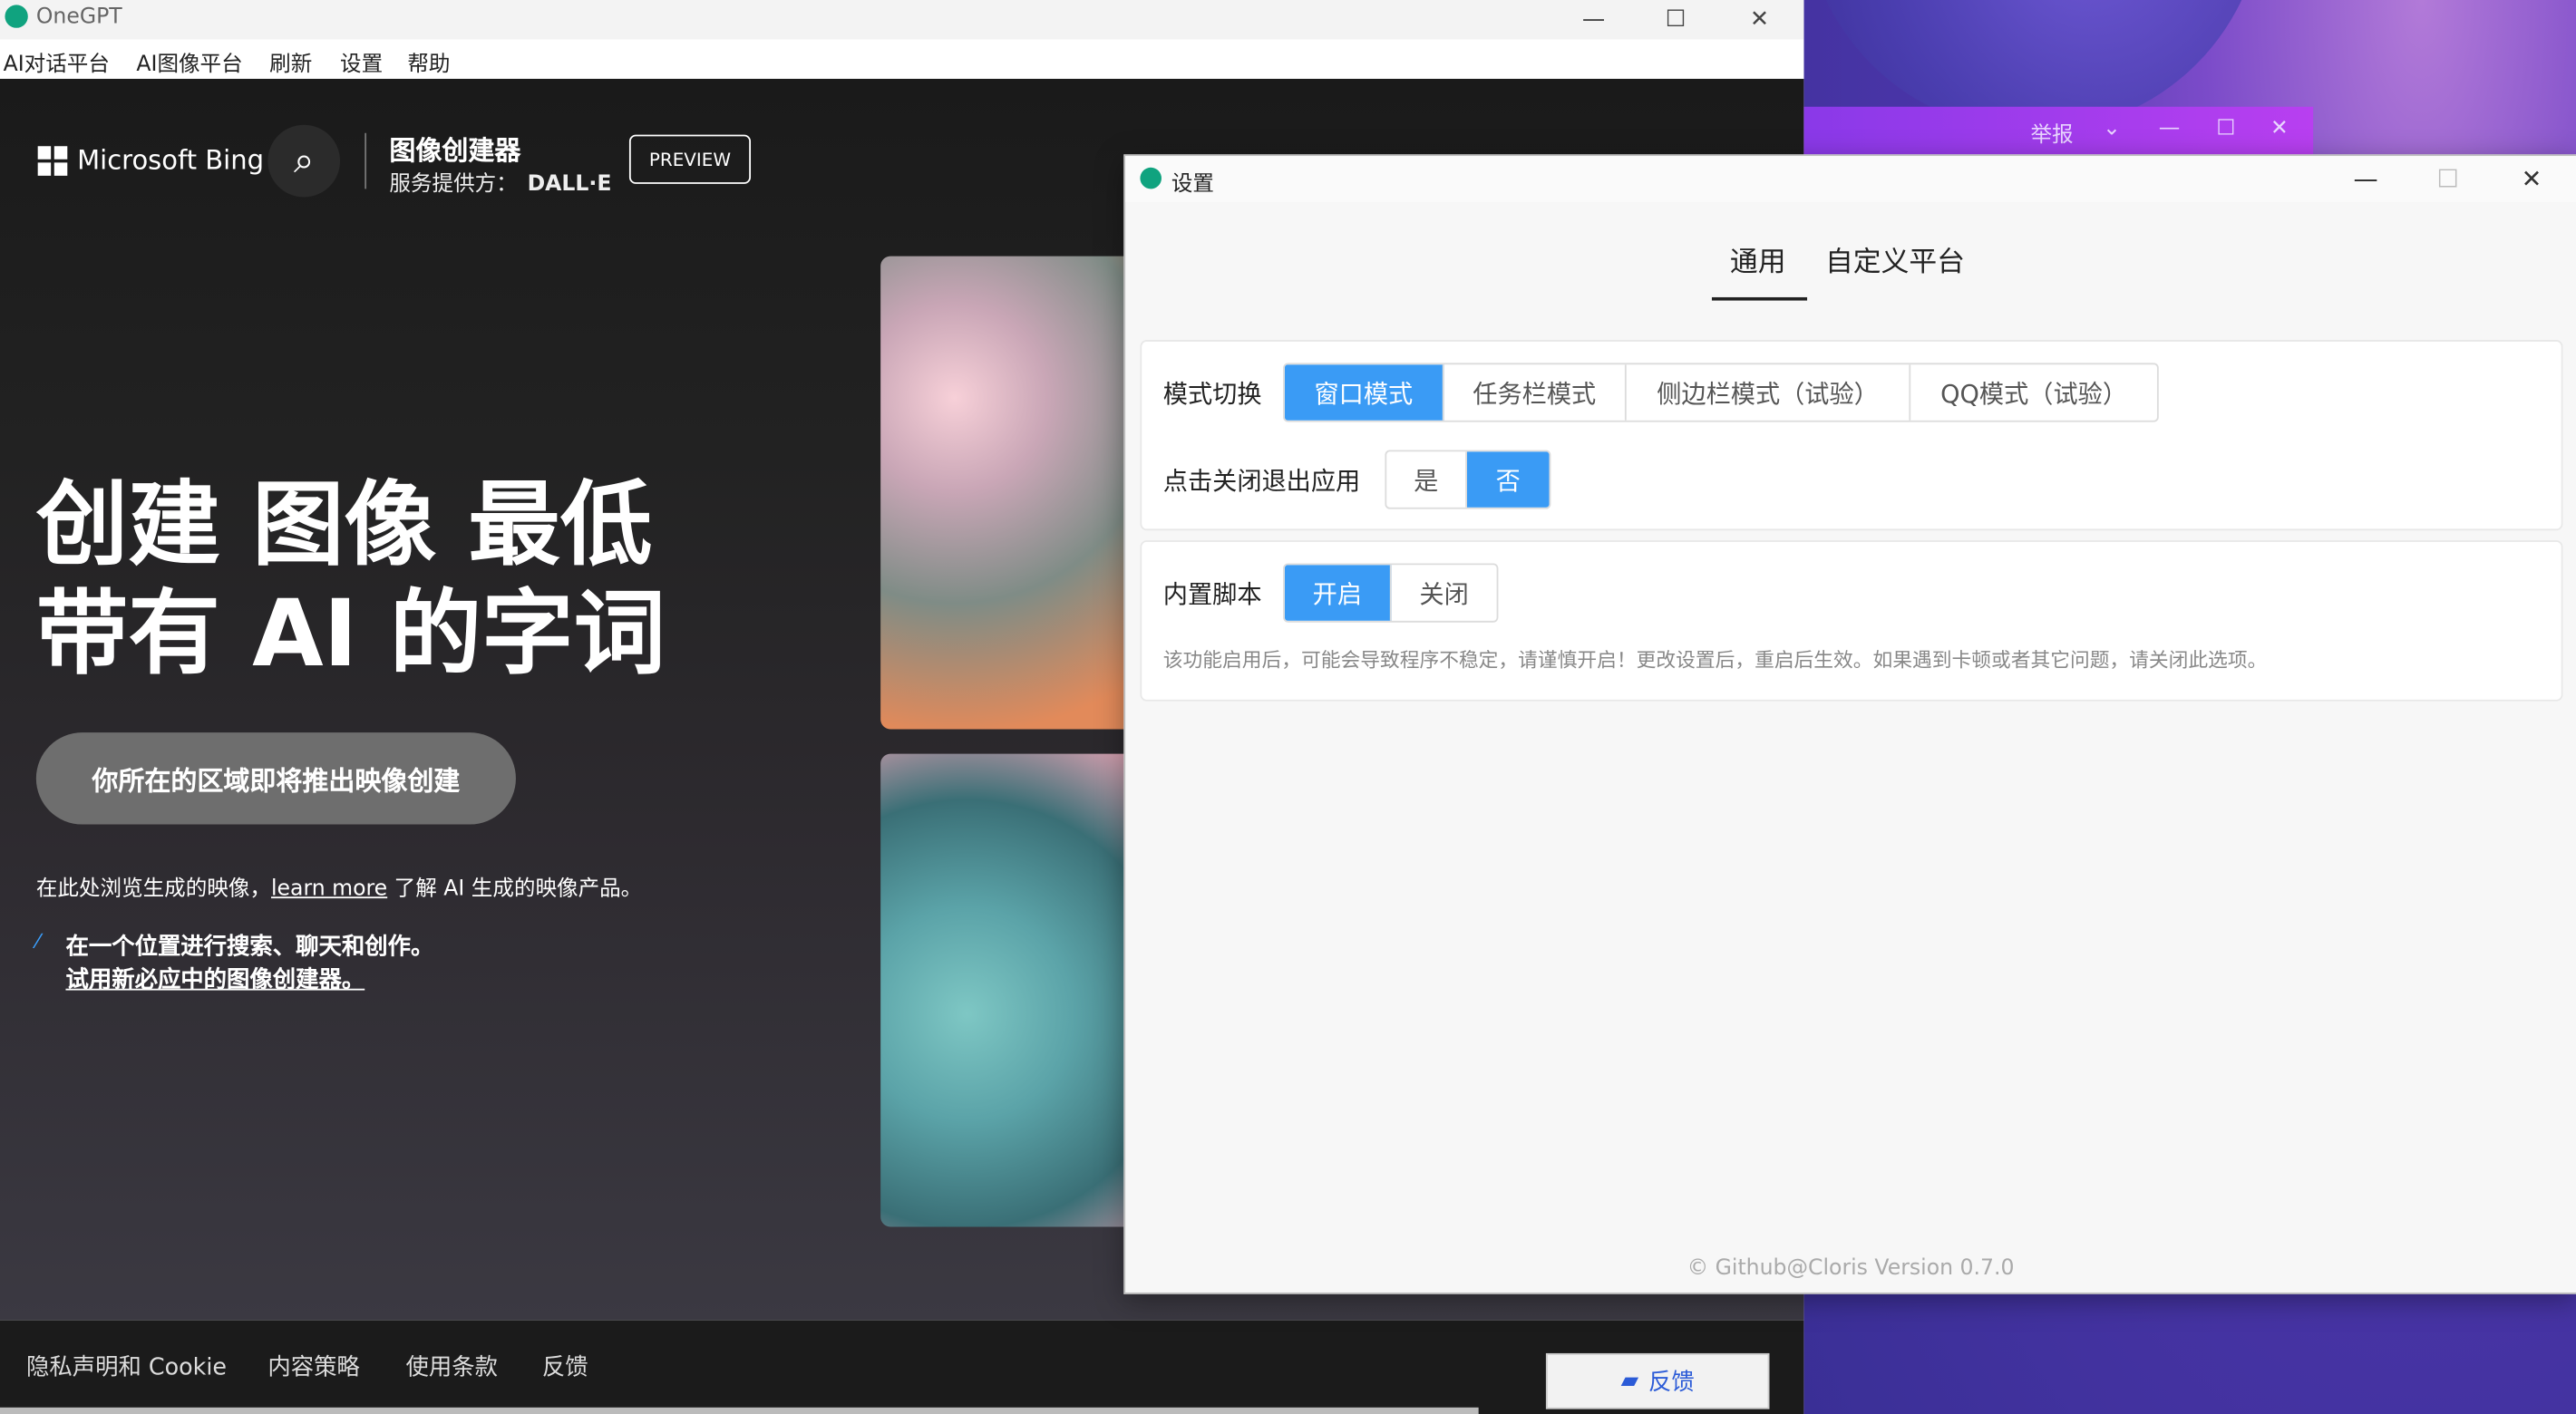  What do you see at coordinates (2447, 179) in the screenshot?
I see `settings-maximize-button: ☐` at bounding box center [2447, 179].